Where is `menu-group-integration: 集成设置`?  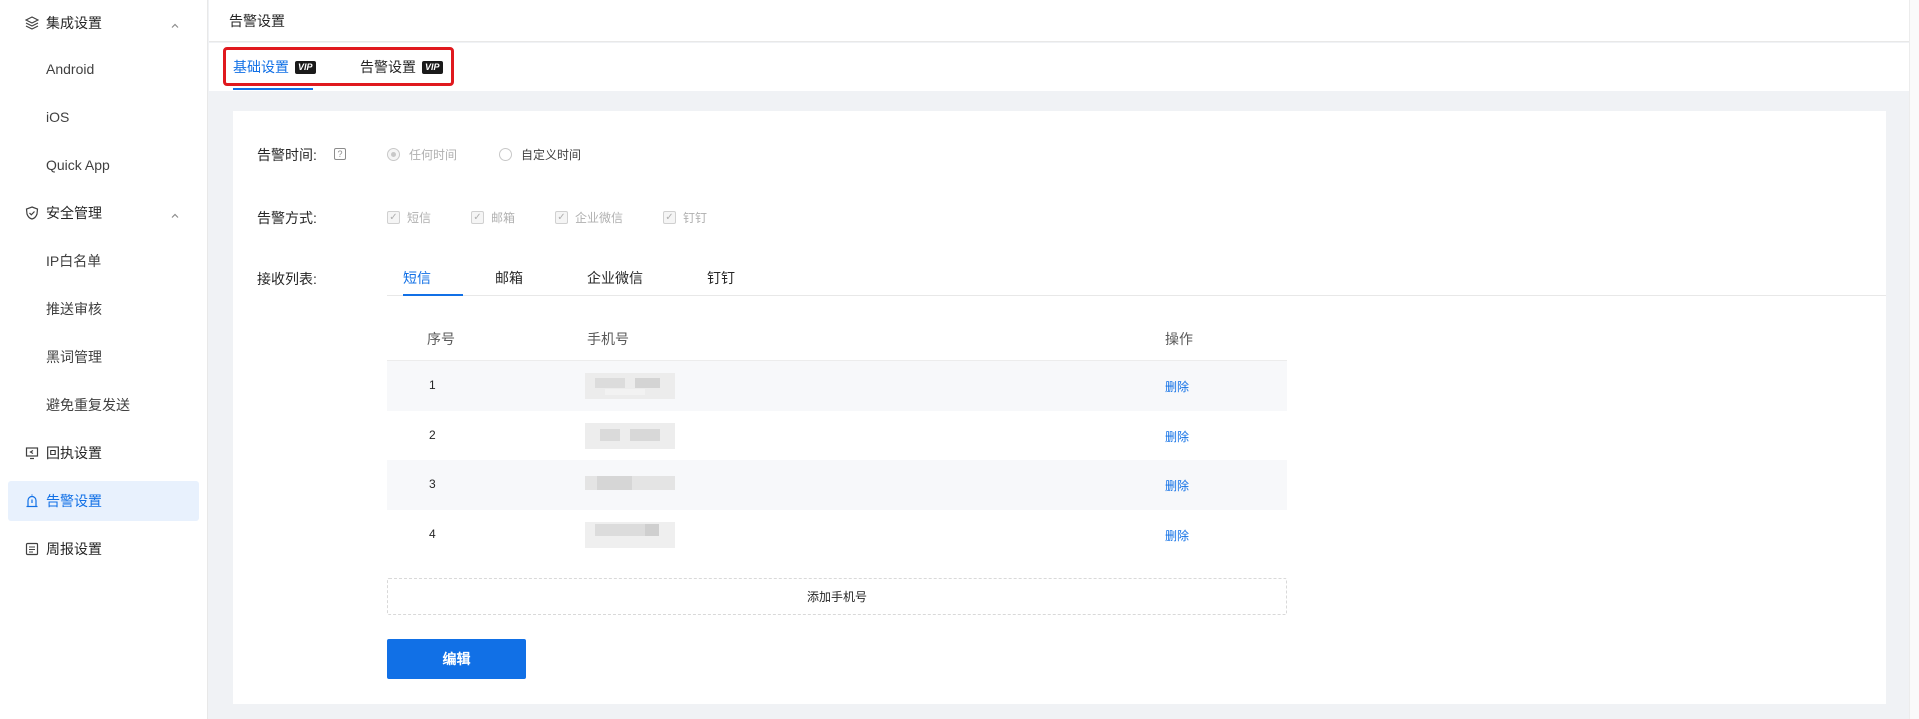
menu-group-integration: 集成设置 is located at coordinates (104, 23).